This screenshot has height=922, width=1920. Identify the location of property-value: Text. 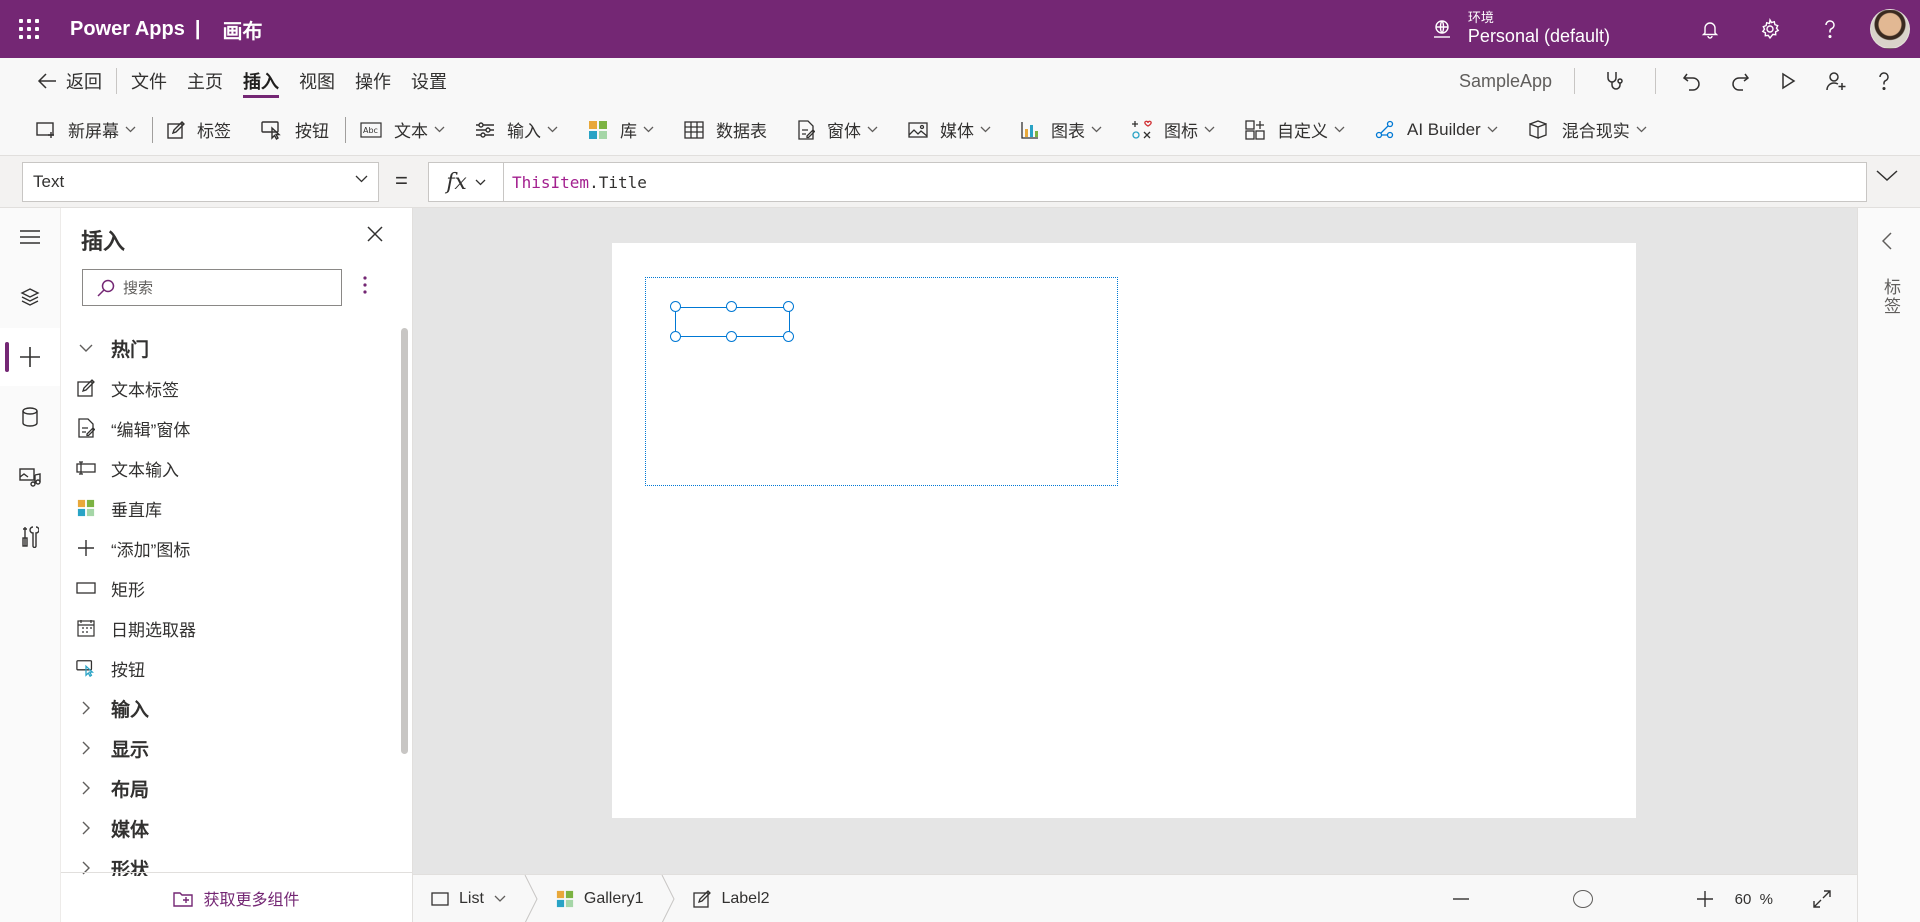
(49, 181).